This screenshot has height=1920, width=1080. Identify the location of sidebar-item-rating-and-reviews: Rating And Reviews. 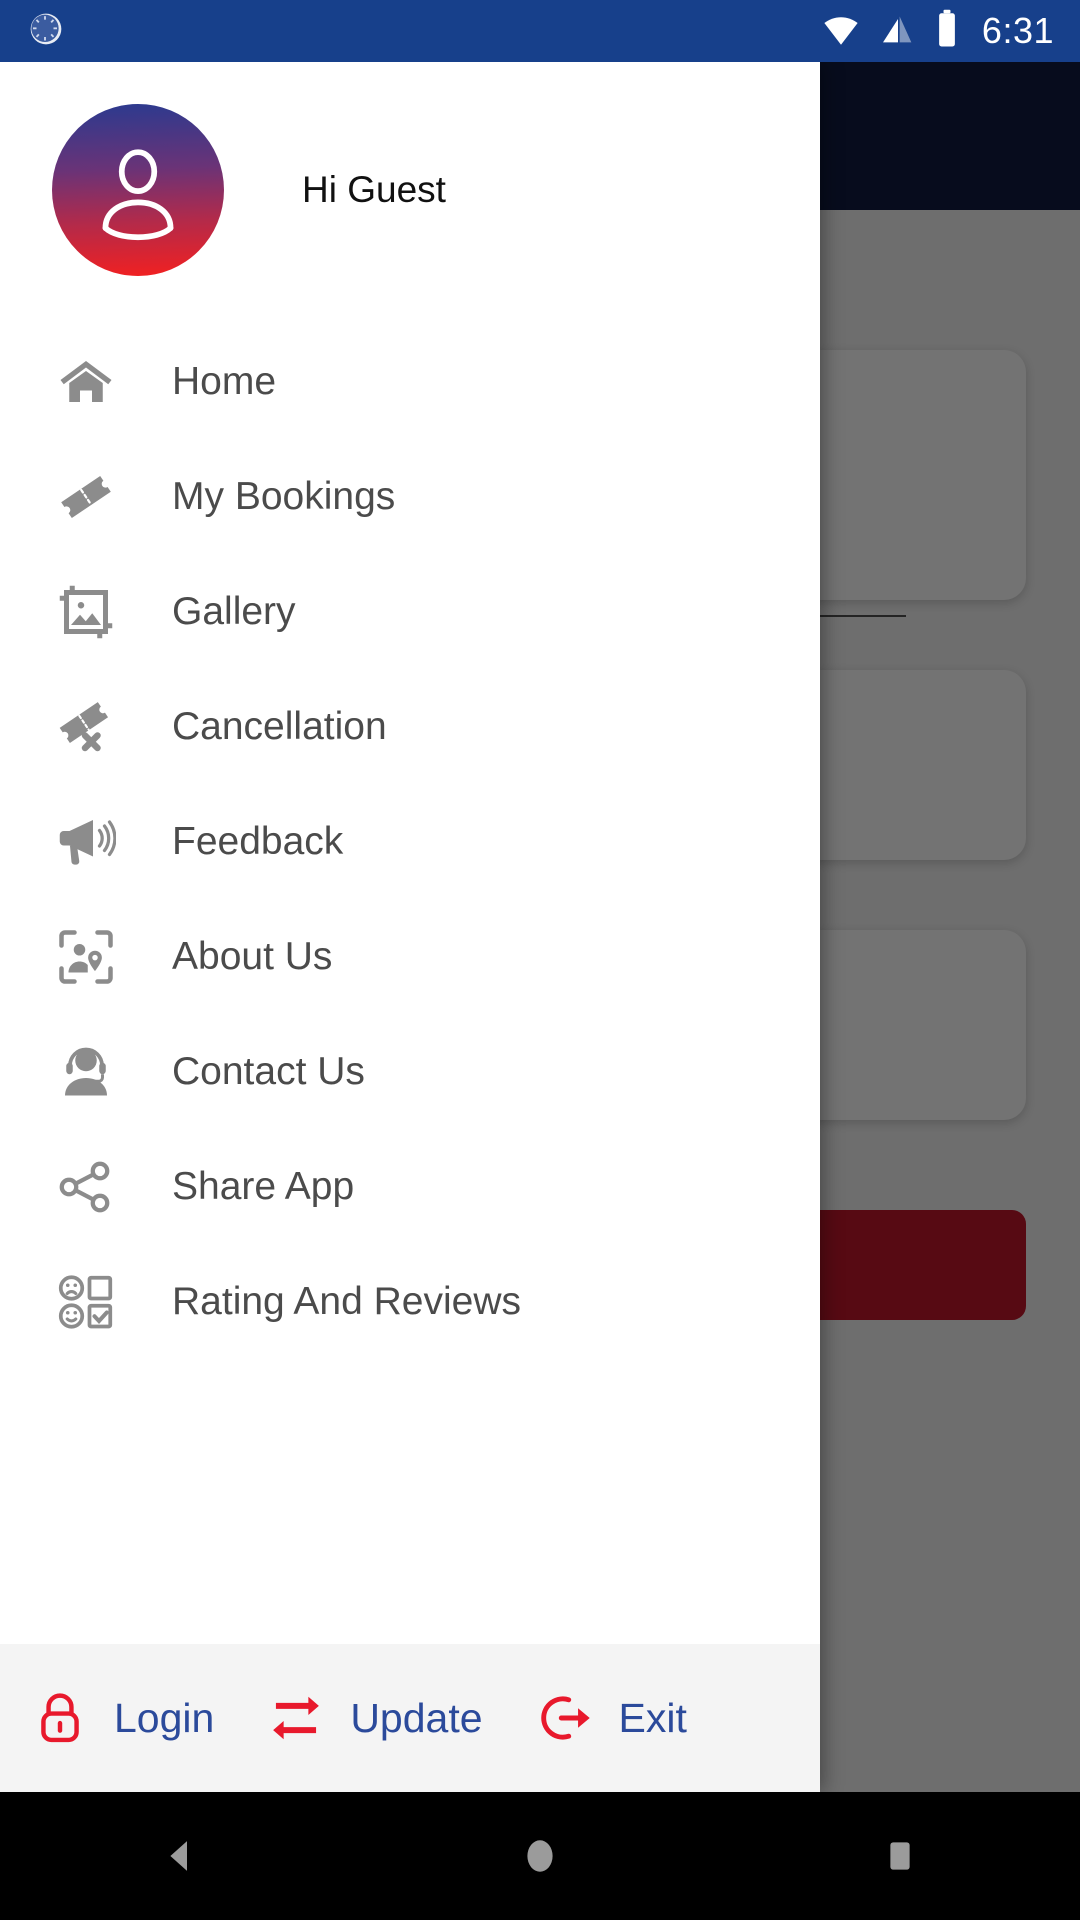
(410, 1301).